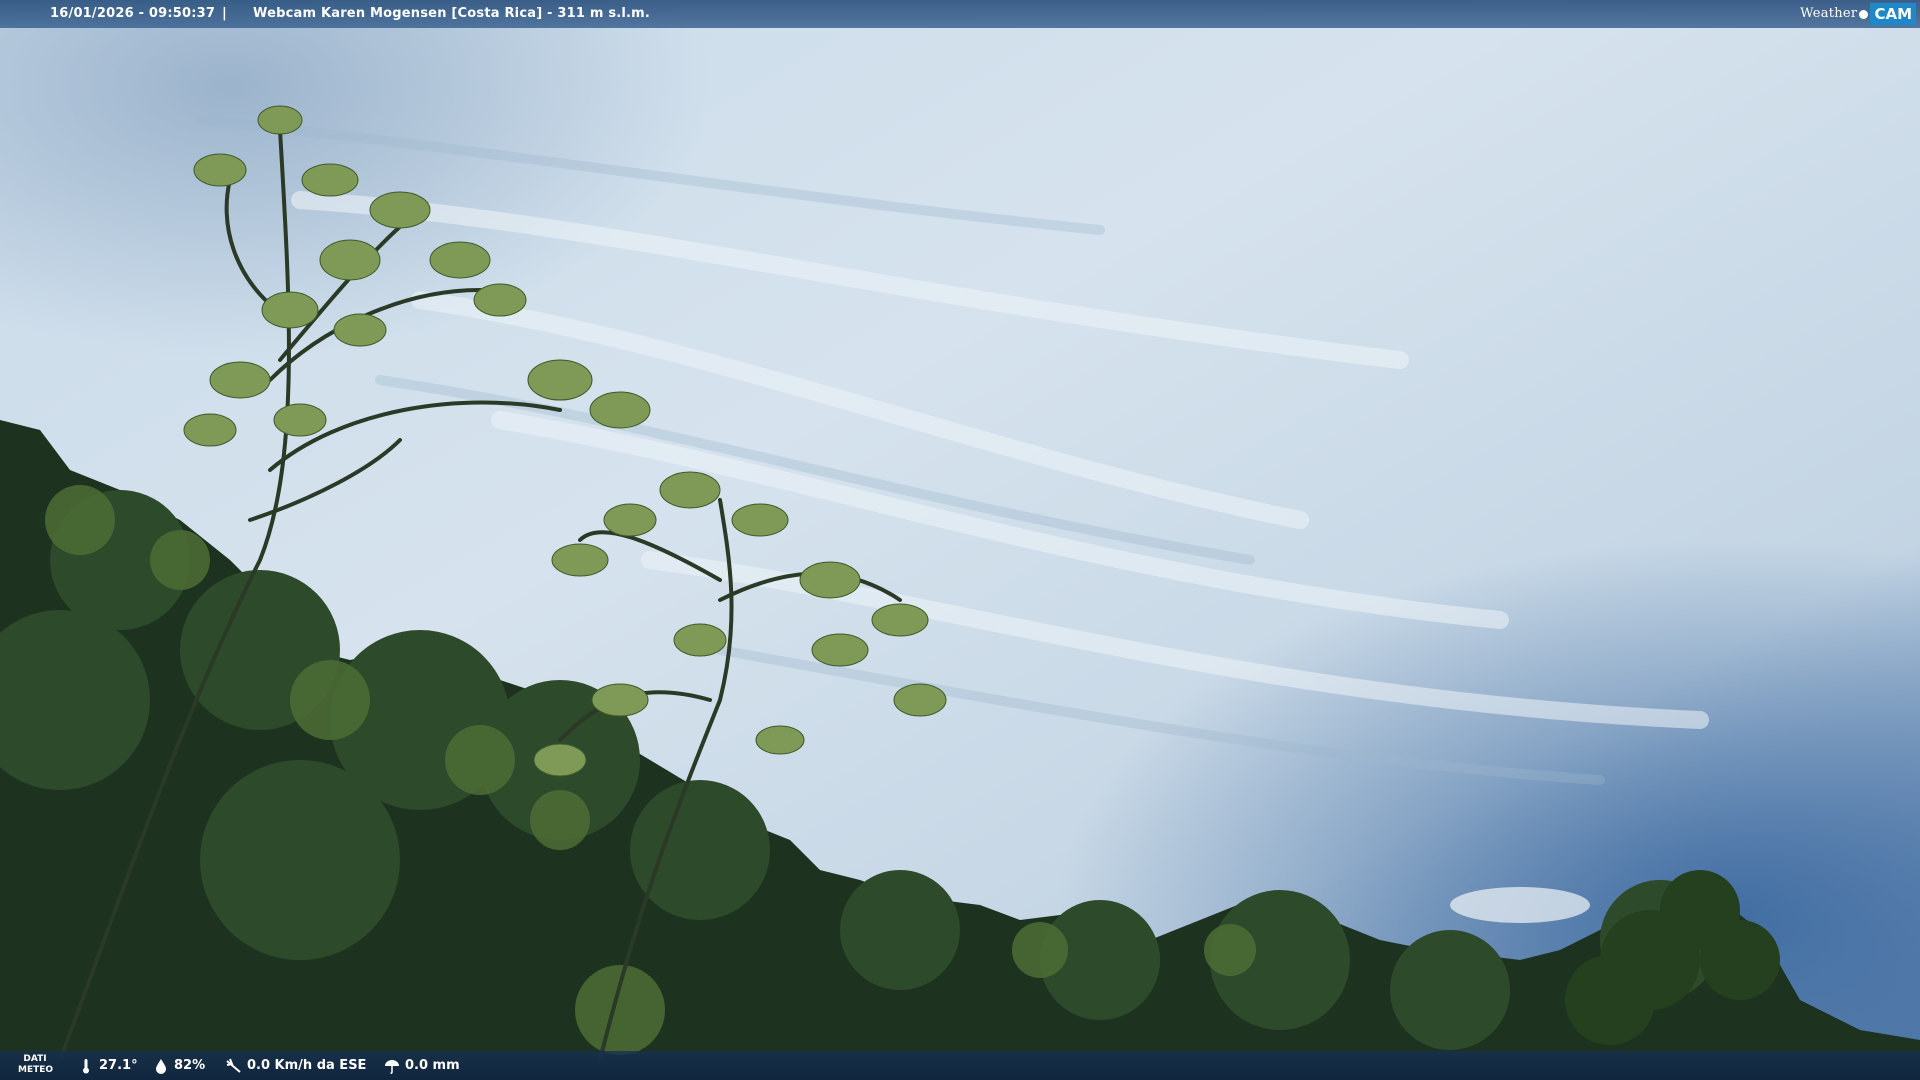 The width and height of the screenshot is (1920, 1080). Describe the element at coordinates (1864, 14) in the screenshot. I see `logo-dot-icon` at that location.